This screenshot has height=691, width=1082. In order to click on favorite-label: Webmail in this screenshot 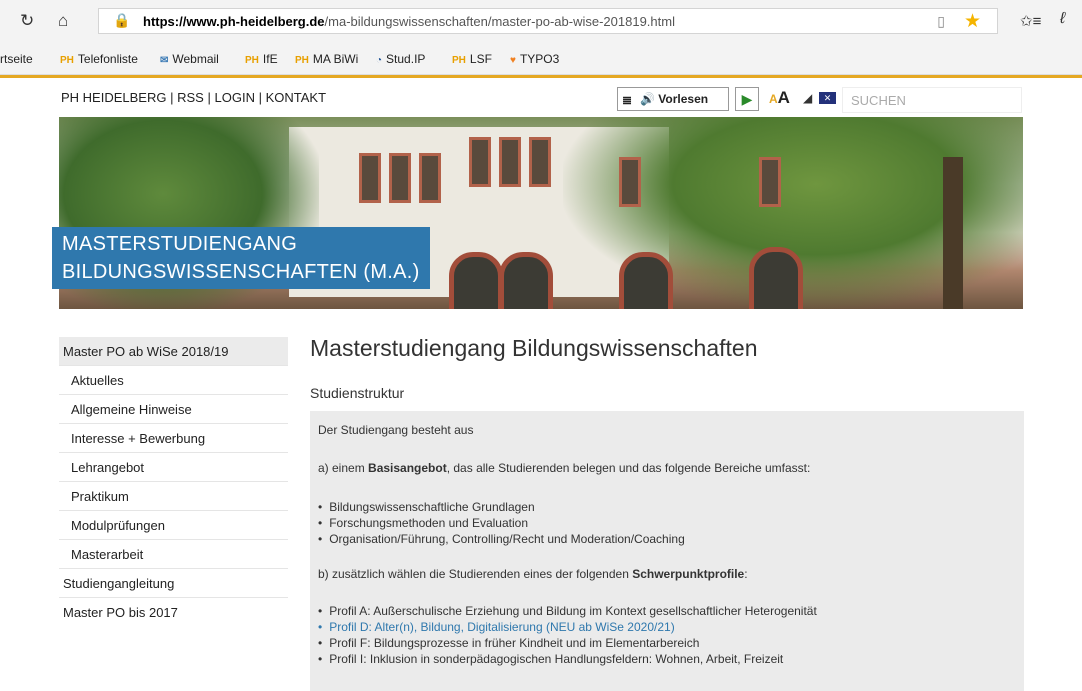, I will do `click(195, 59)`.